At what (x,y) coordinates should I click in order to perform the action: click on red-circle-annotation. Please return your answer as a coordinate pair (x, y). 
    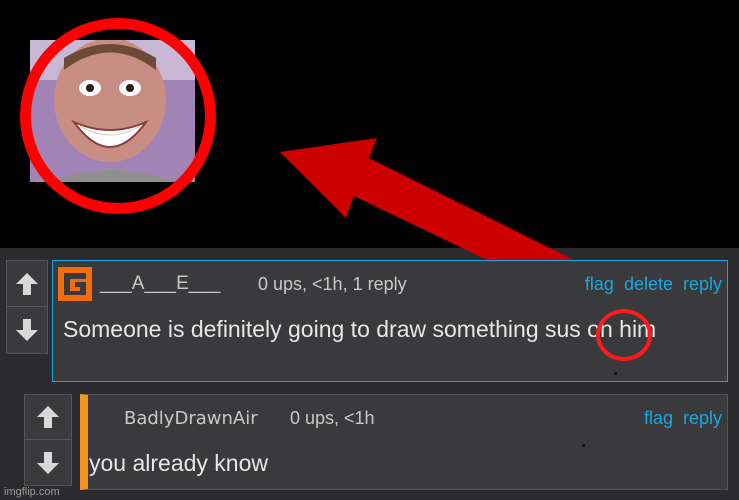
    Looking at the image, I should click on (624, 335).